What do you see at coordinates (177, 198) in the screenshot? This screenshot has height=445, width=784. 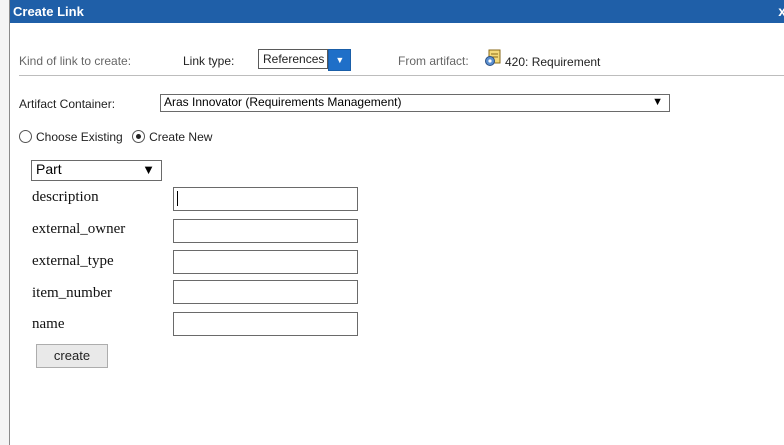 I see `text-cursor` at bounding box center [177, 198].